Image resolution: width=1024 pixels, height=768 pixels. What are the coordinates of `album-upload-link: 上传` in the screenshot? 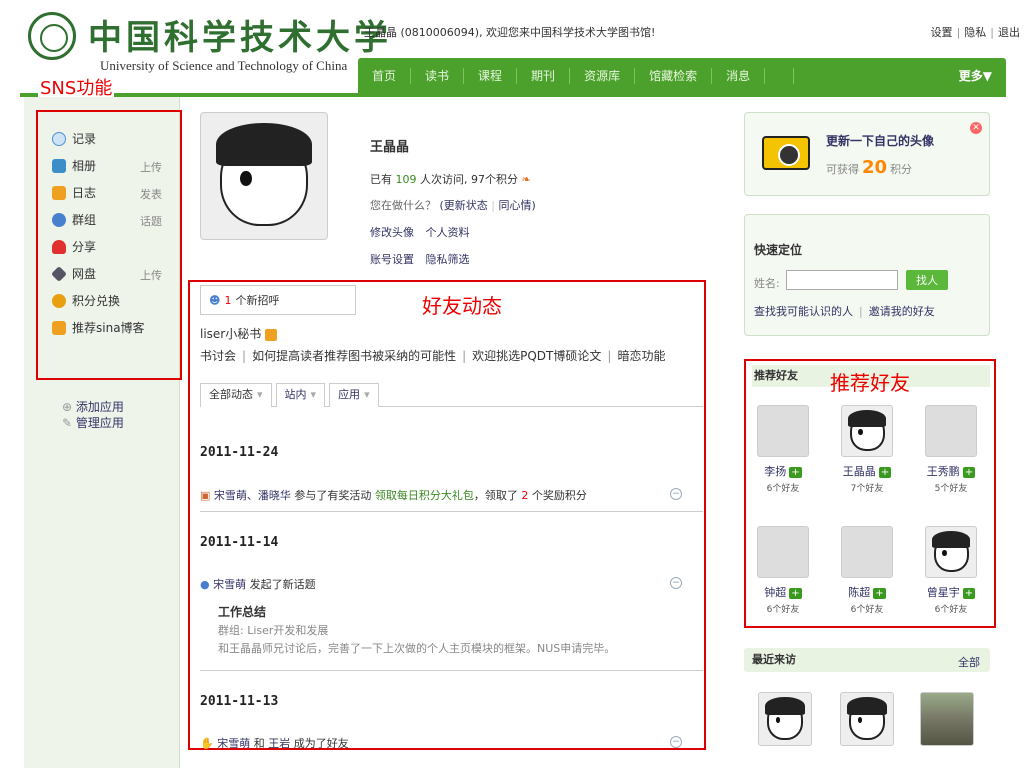 It's located at (151, 167).